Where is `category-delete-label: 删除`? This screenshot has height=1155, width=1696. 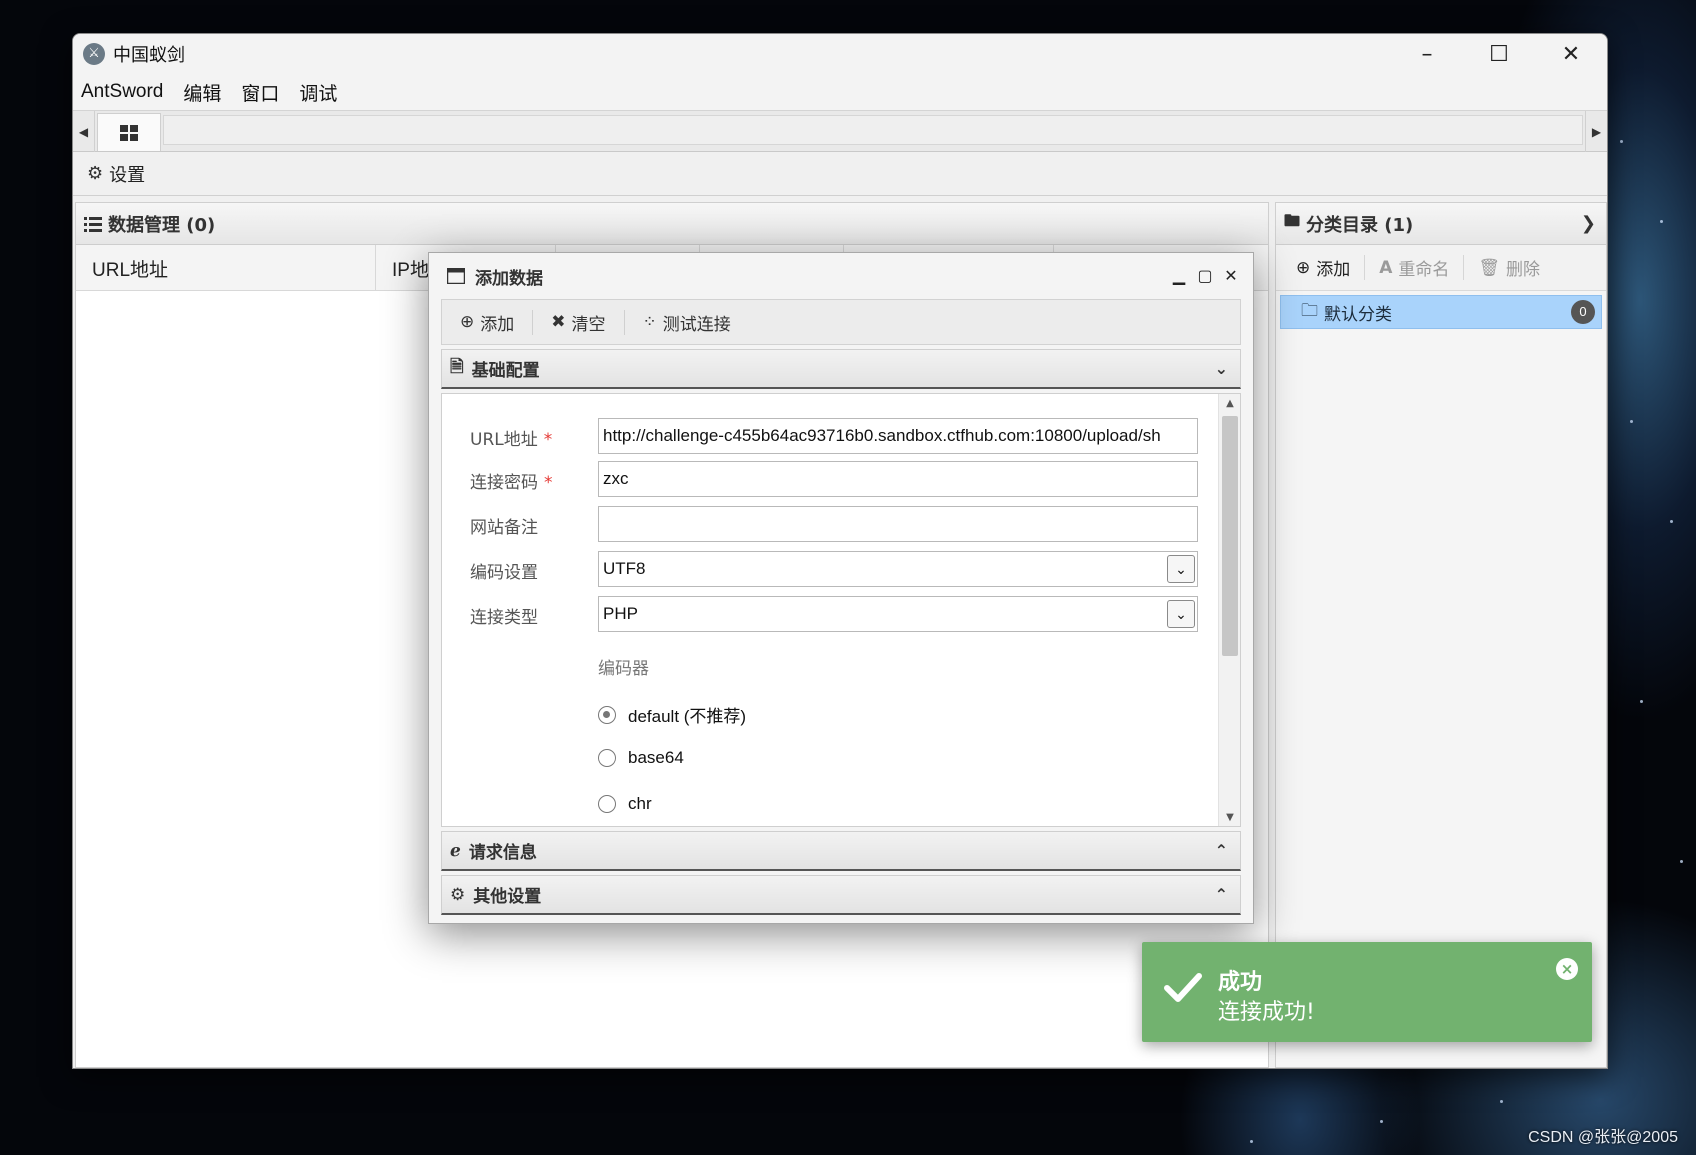
category-delete-label: 删除 is located at coordinates (1523, 270).